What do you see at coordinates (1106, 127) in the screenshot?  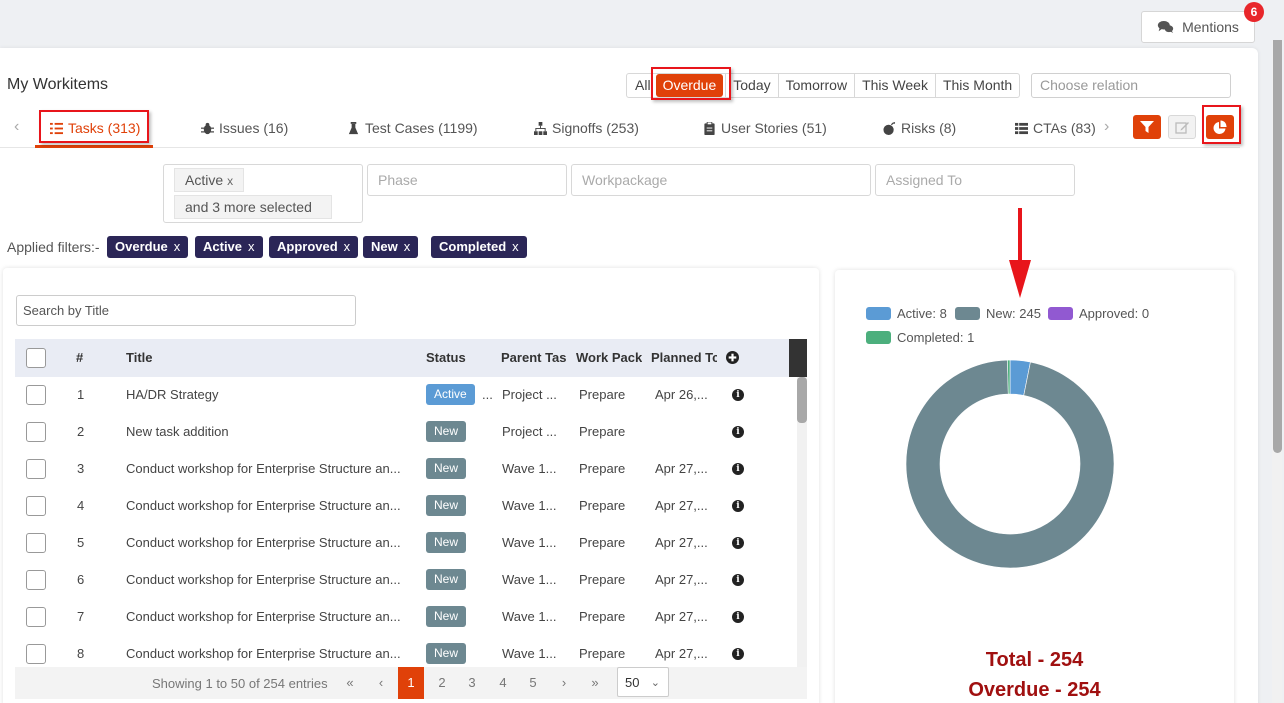 I see `tabs-scroll-right-icon: ›` at bounding box center [1106, 127].